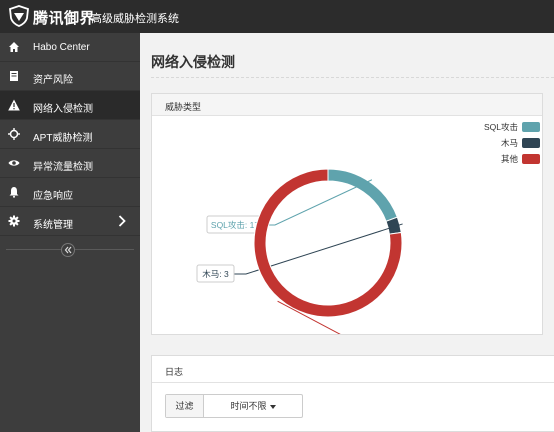 The image size is (554, 432). I want to click on panel-title: 威胁类型, so click(183, 107).